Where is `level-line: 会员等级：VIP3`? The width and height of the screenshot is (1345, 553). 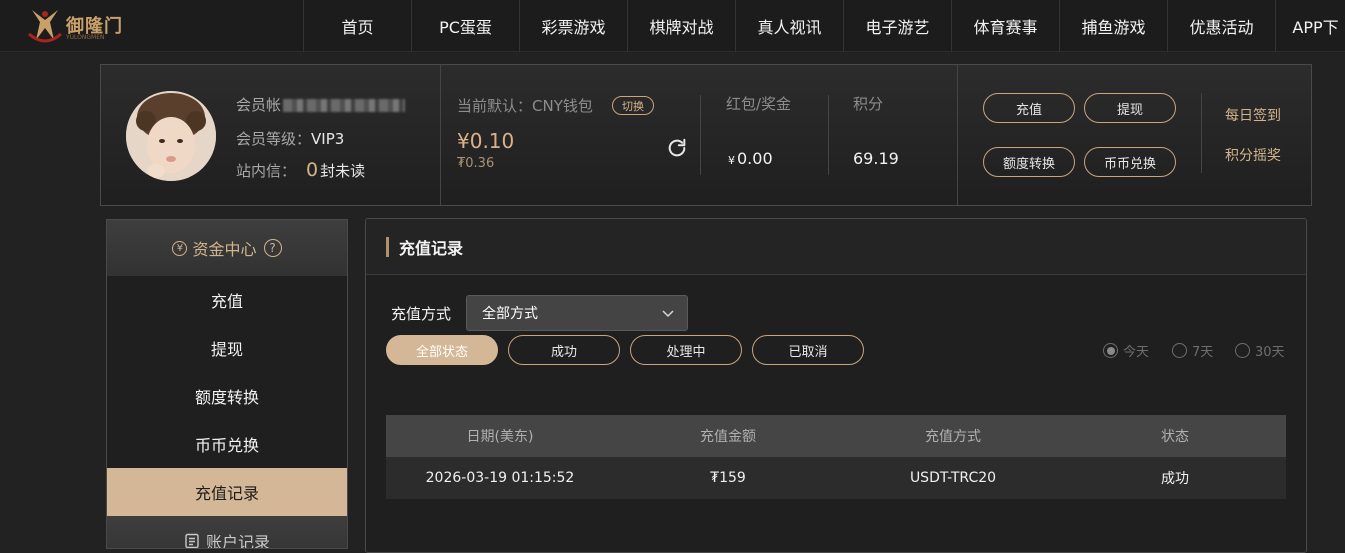
level-line: 会员等级：VIP3 is located at coordinates (290, 138).